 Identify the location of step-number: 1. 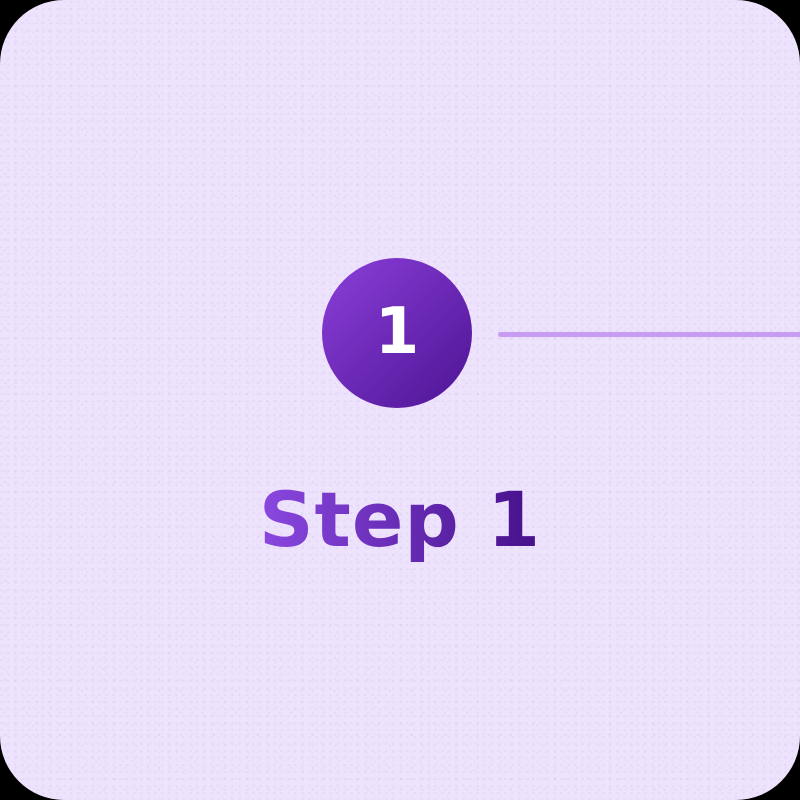
(397, 332).